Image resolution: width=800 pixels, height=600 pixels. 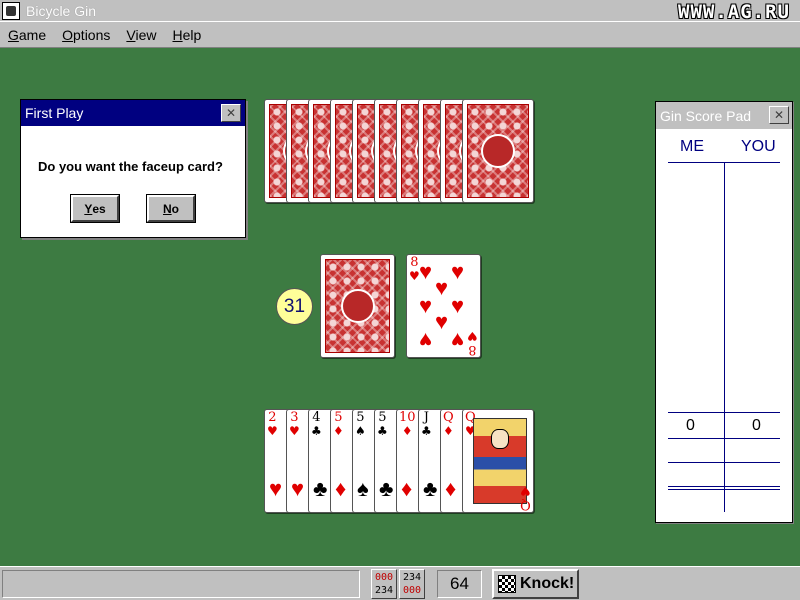 What do you see at coordinates (472, 343) in the screenshot?
I see `discard-index-bottom: 8 ♥` at bounding box center [472, 343].